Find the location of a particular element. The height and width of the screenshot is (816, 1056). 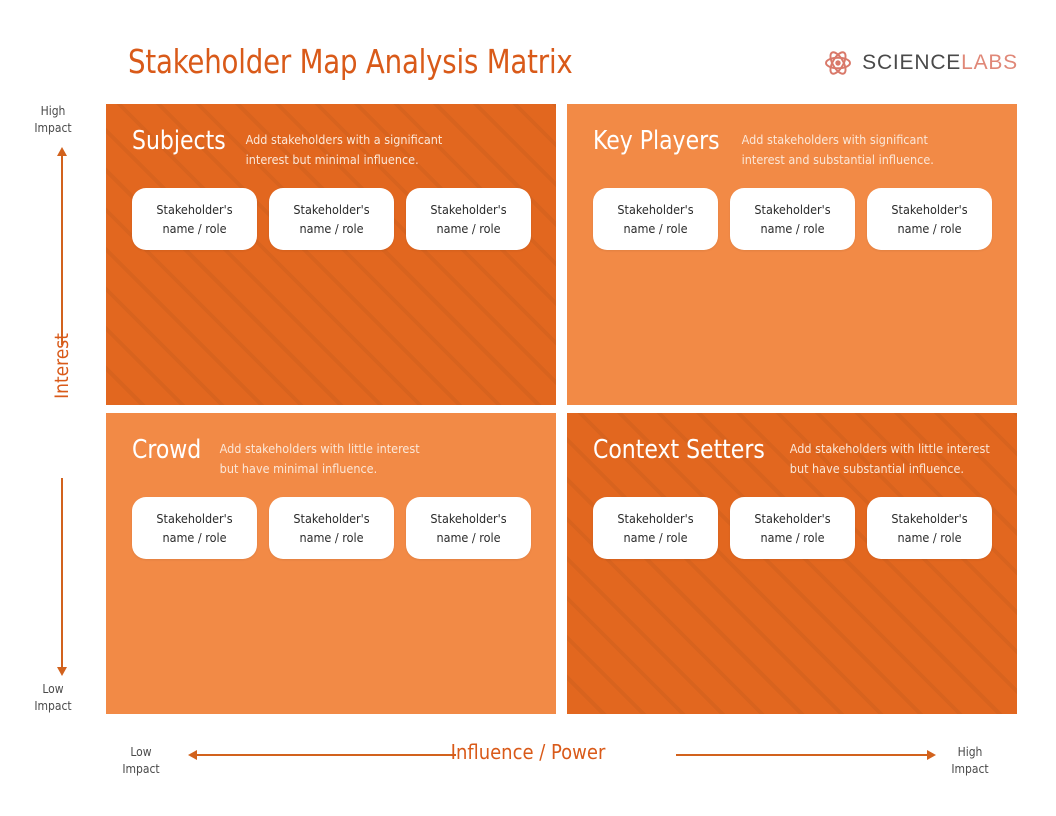

brand-wordmark: SCIENCELABS is located at coordinates (940, 63).